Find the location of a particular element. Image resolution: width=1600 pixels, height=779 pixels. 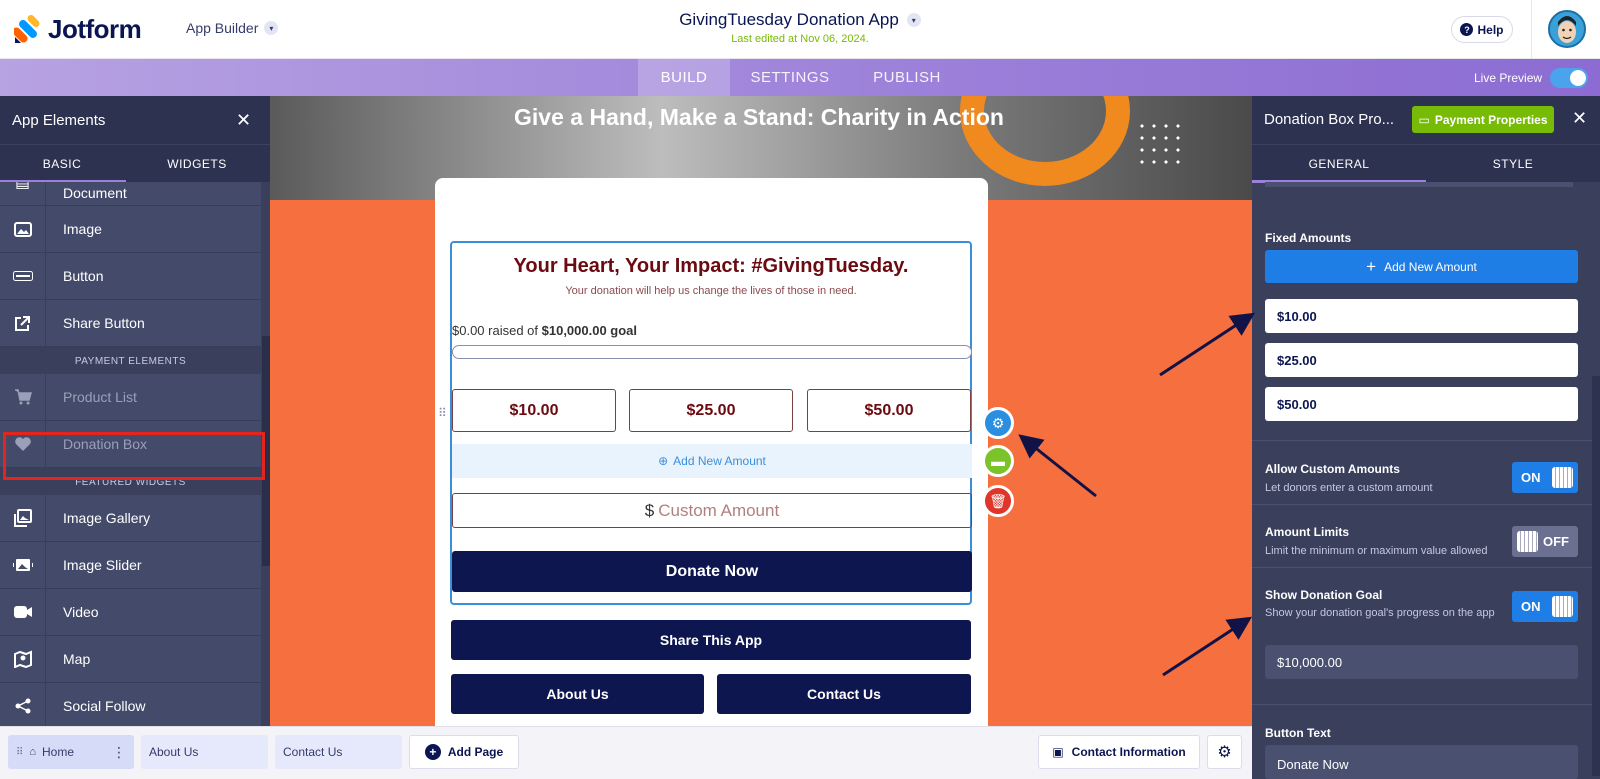

tab-general: GENERAL is located at coordinates (1339, 164).